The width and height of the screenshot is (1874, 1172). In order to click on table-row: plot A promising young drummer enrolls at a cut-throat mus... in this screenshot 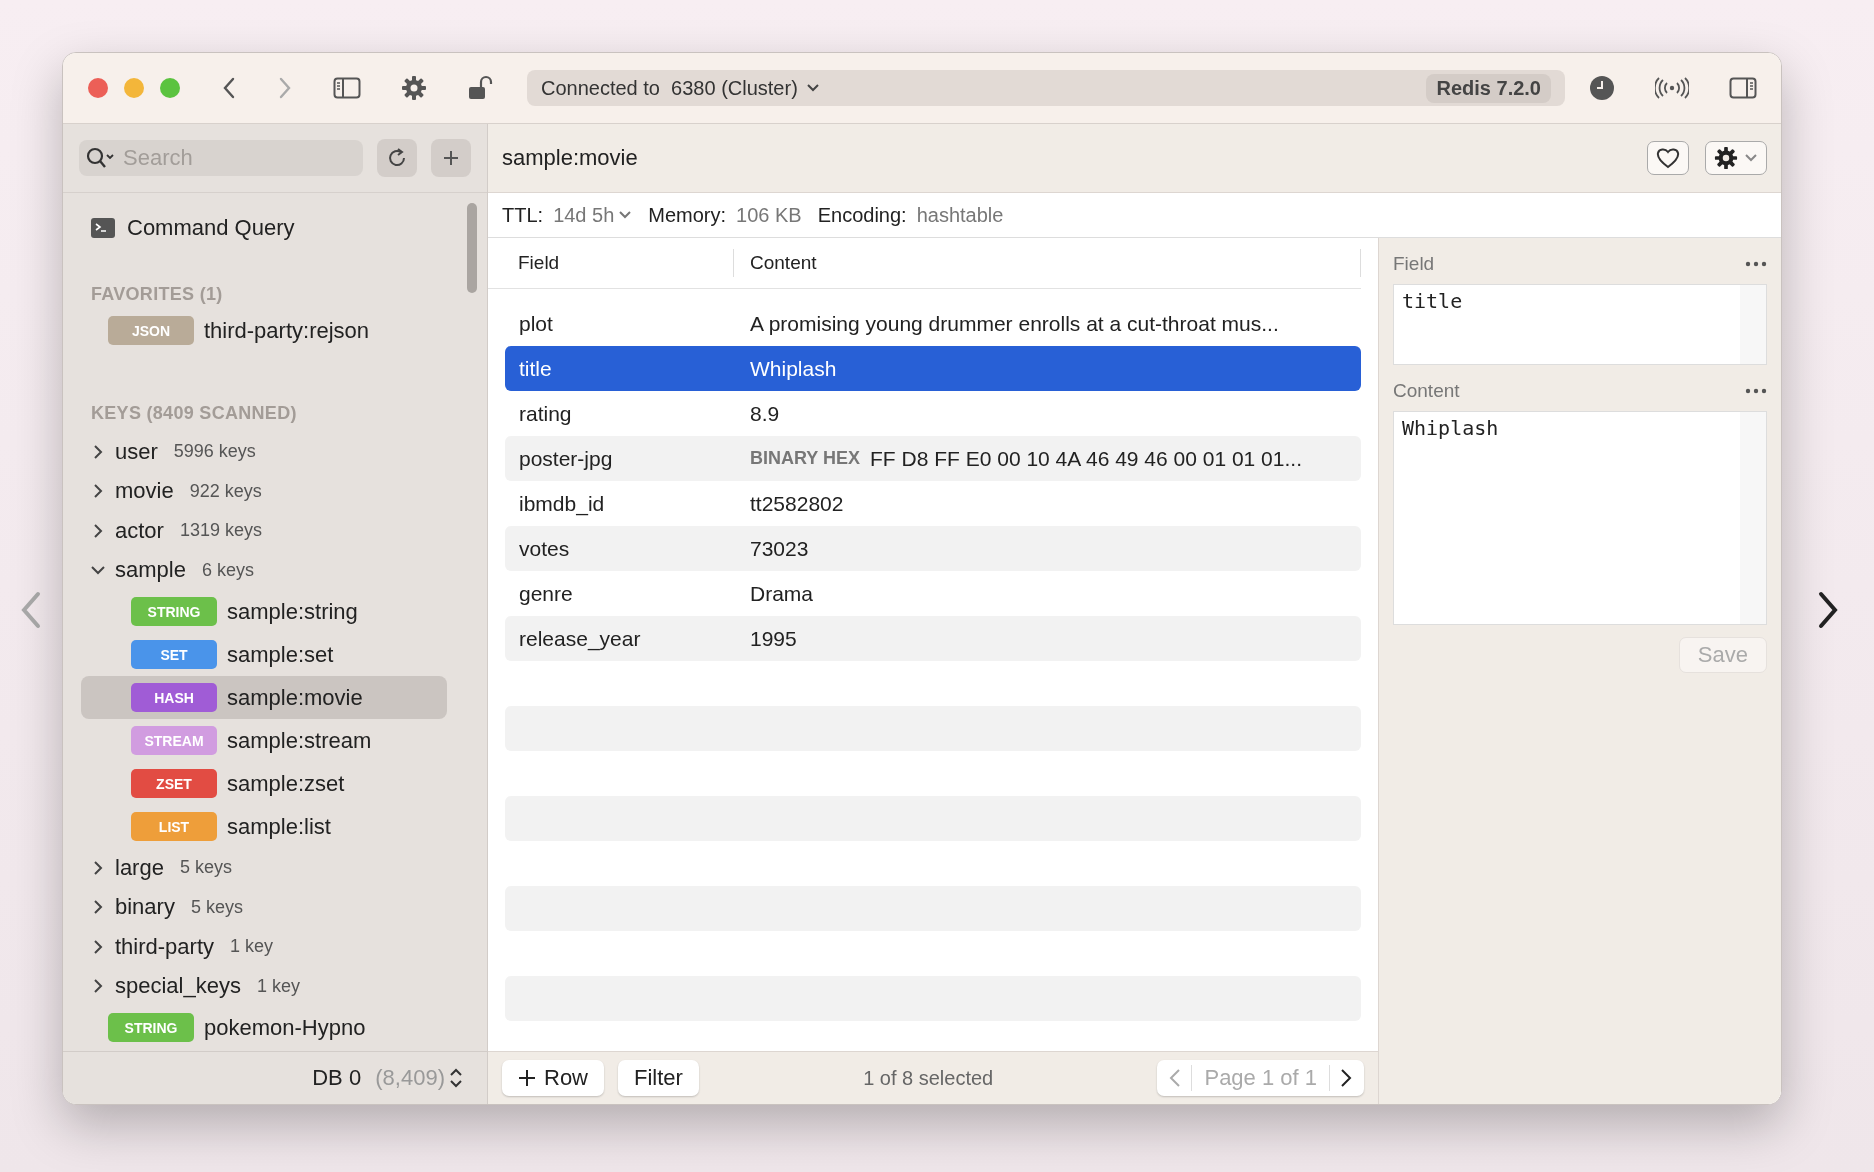, I will do `click(933, 323)`.